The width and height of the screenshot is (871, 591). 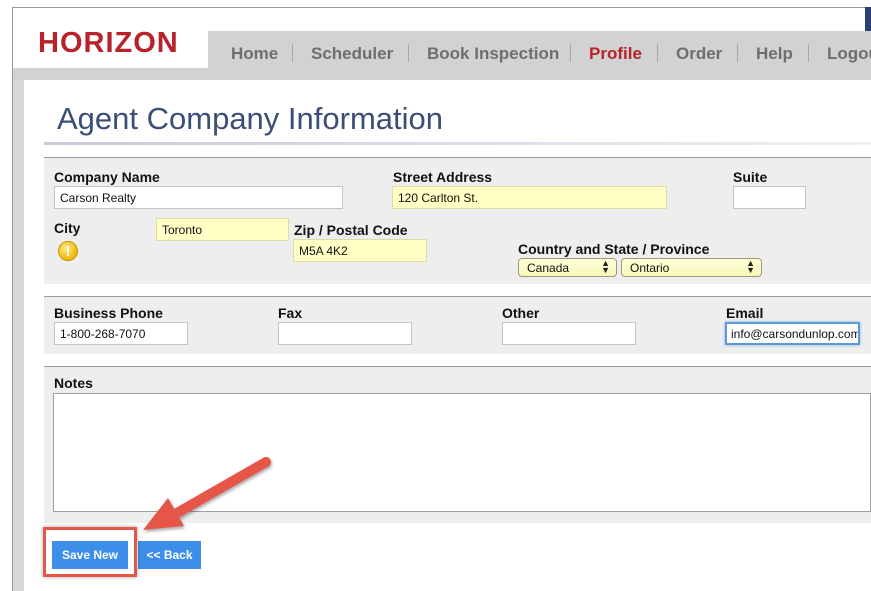 I want to click on suite-label: Suite, so click(x=750, y=177).